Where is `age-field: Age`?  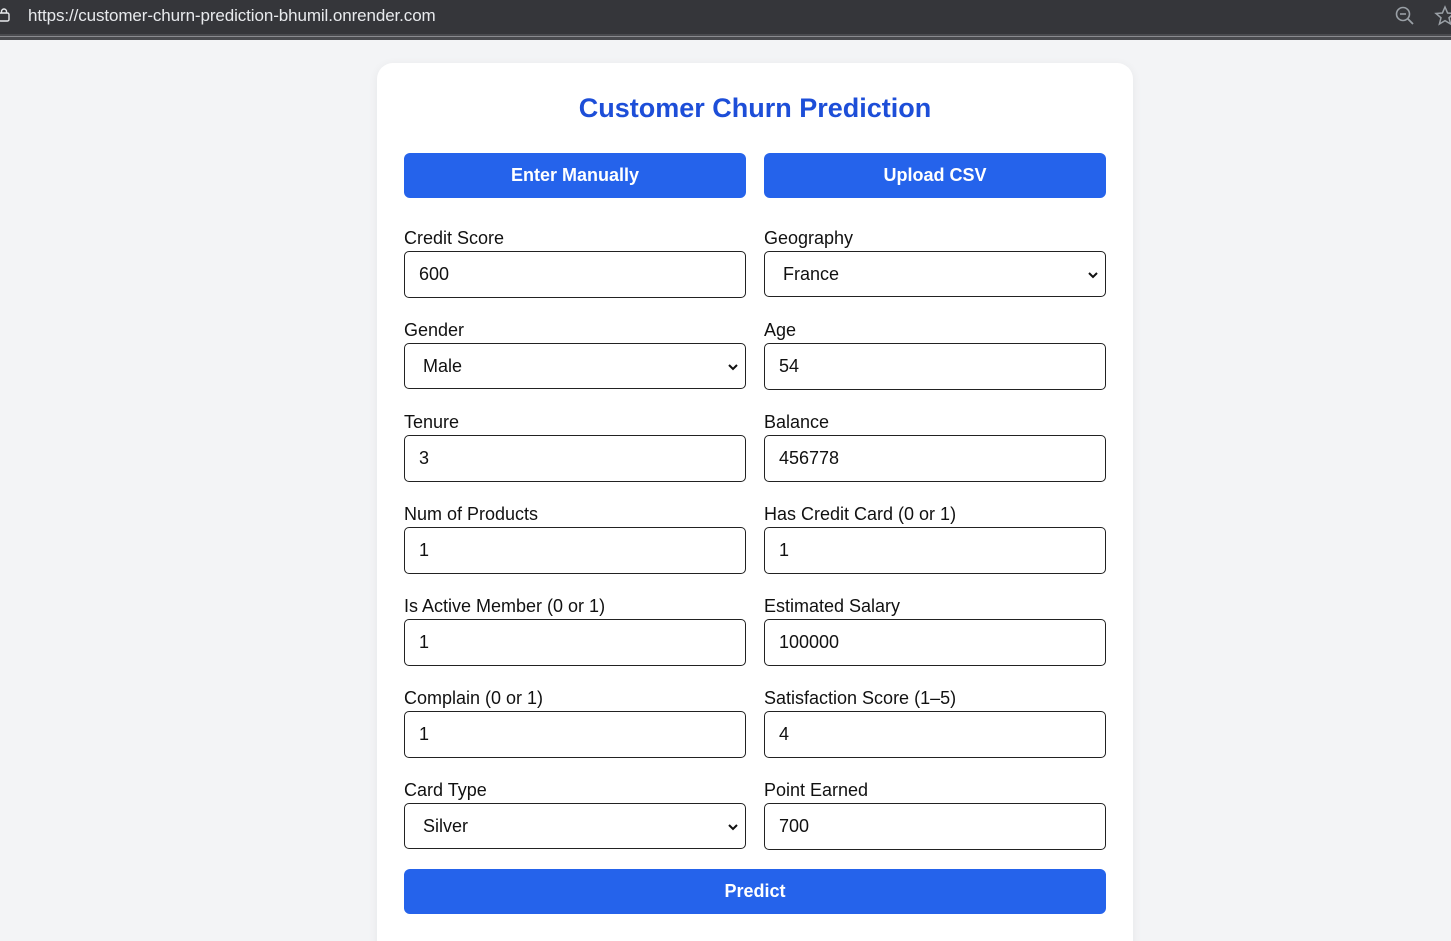
age-field: Age is located at coordinates (935, 354).